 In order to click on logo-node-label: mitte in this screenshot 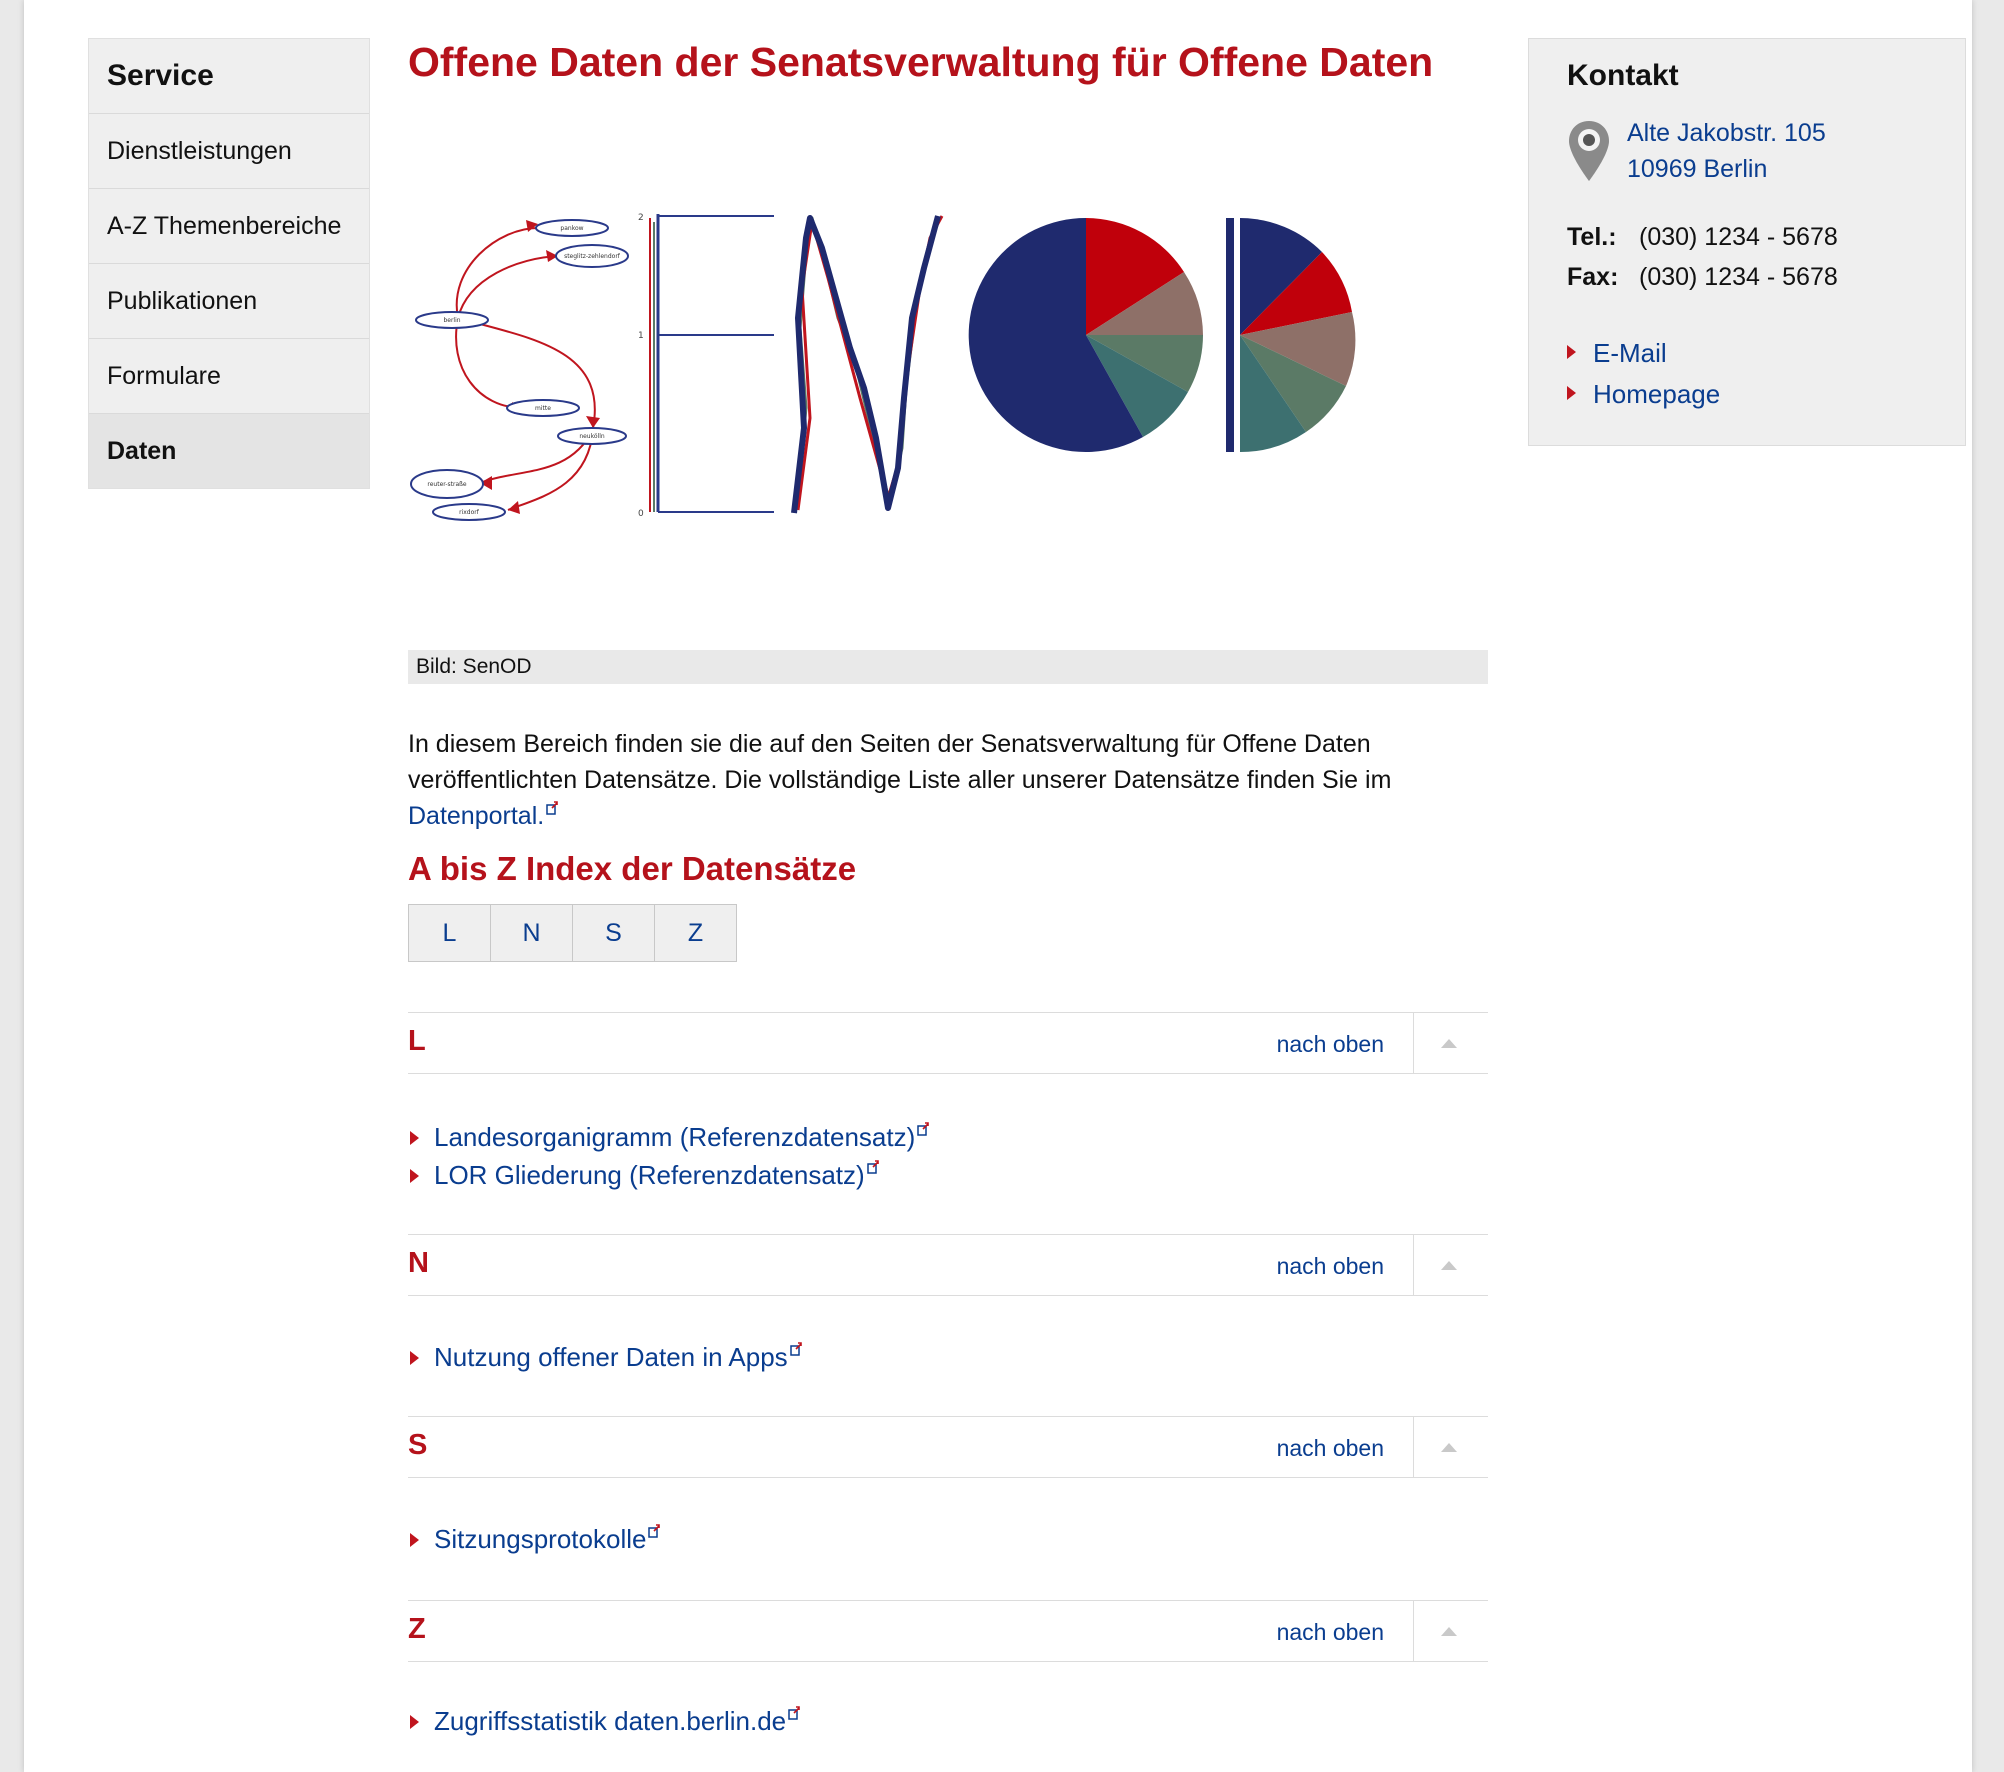, I will do `click(543, 408)`.